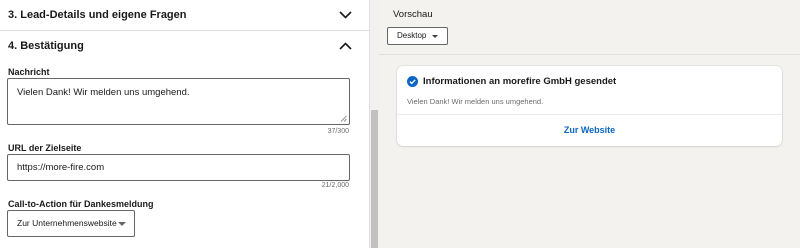  I want to click on message-value: Vielen Dank! Wir melden uns umgehend., so click(103, 92).